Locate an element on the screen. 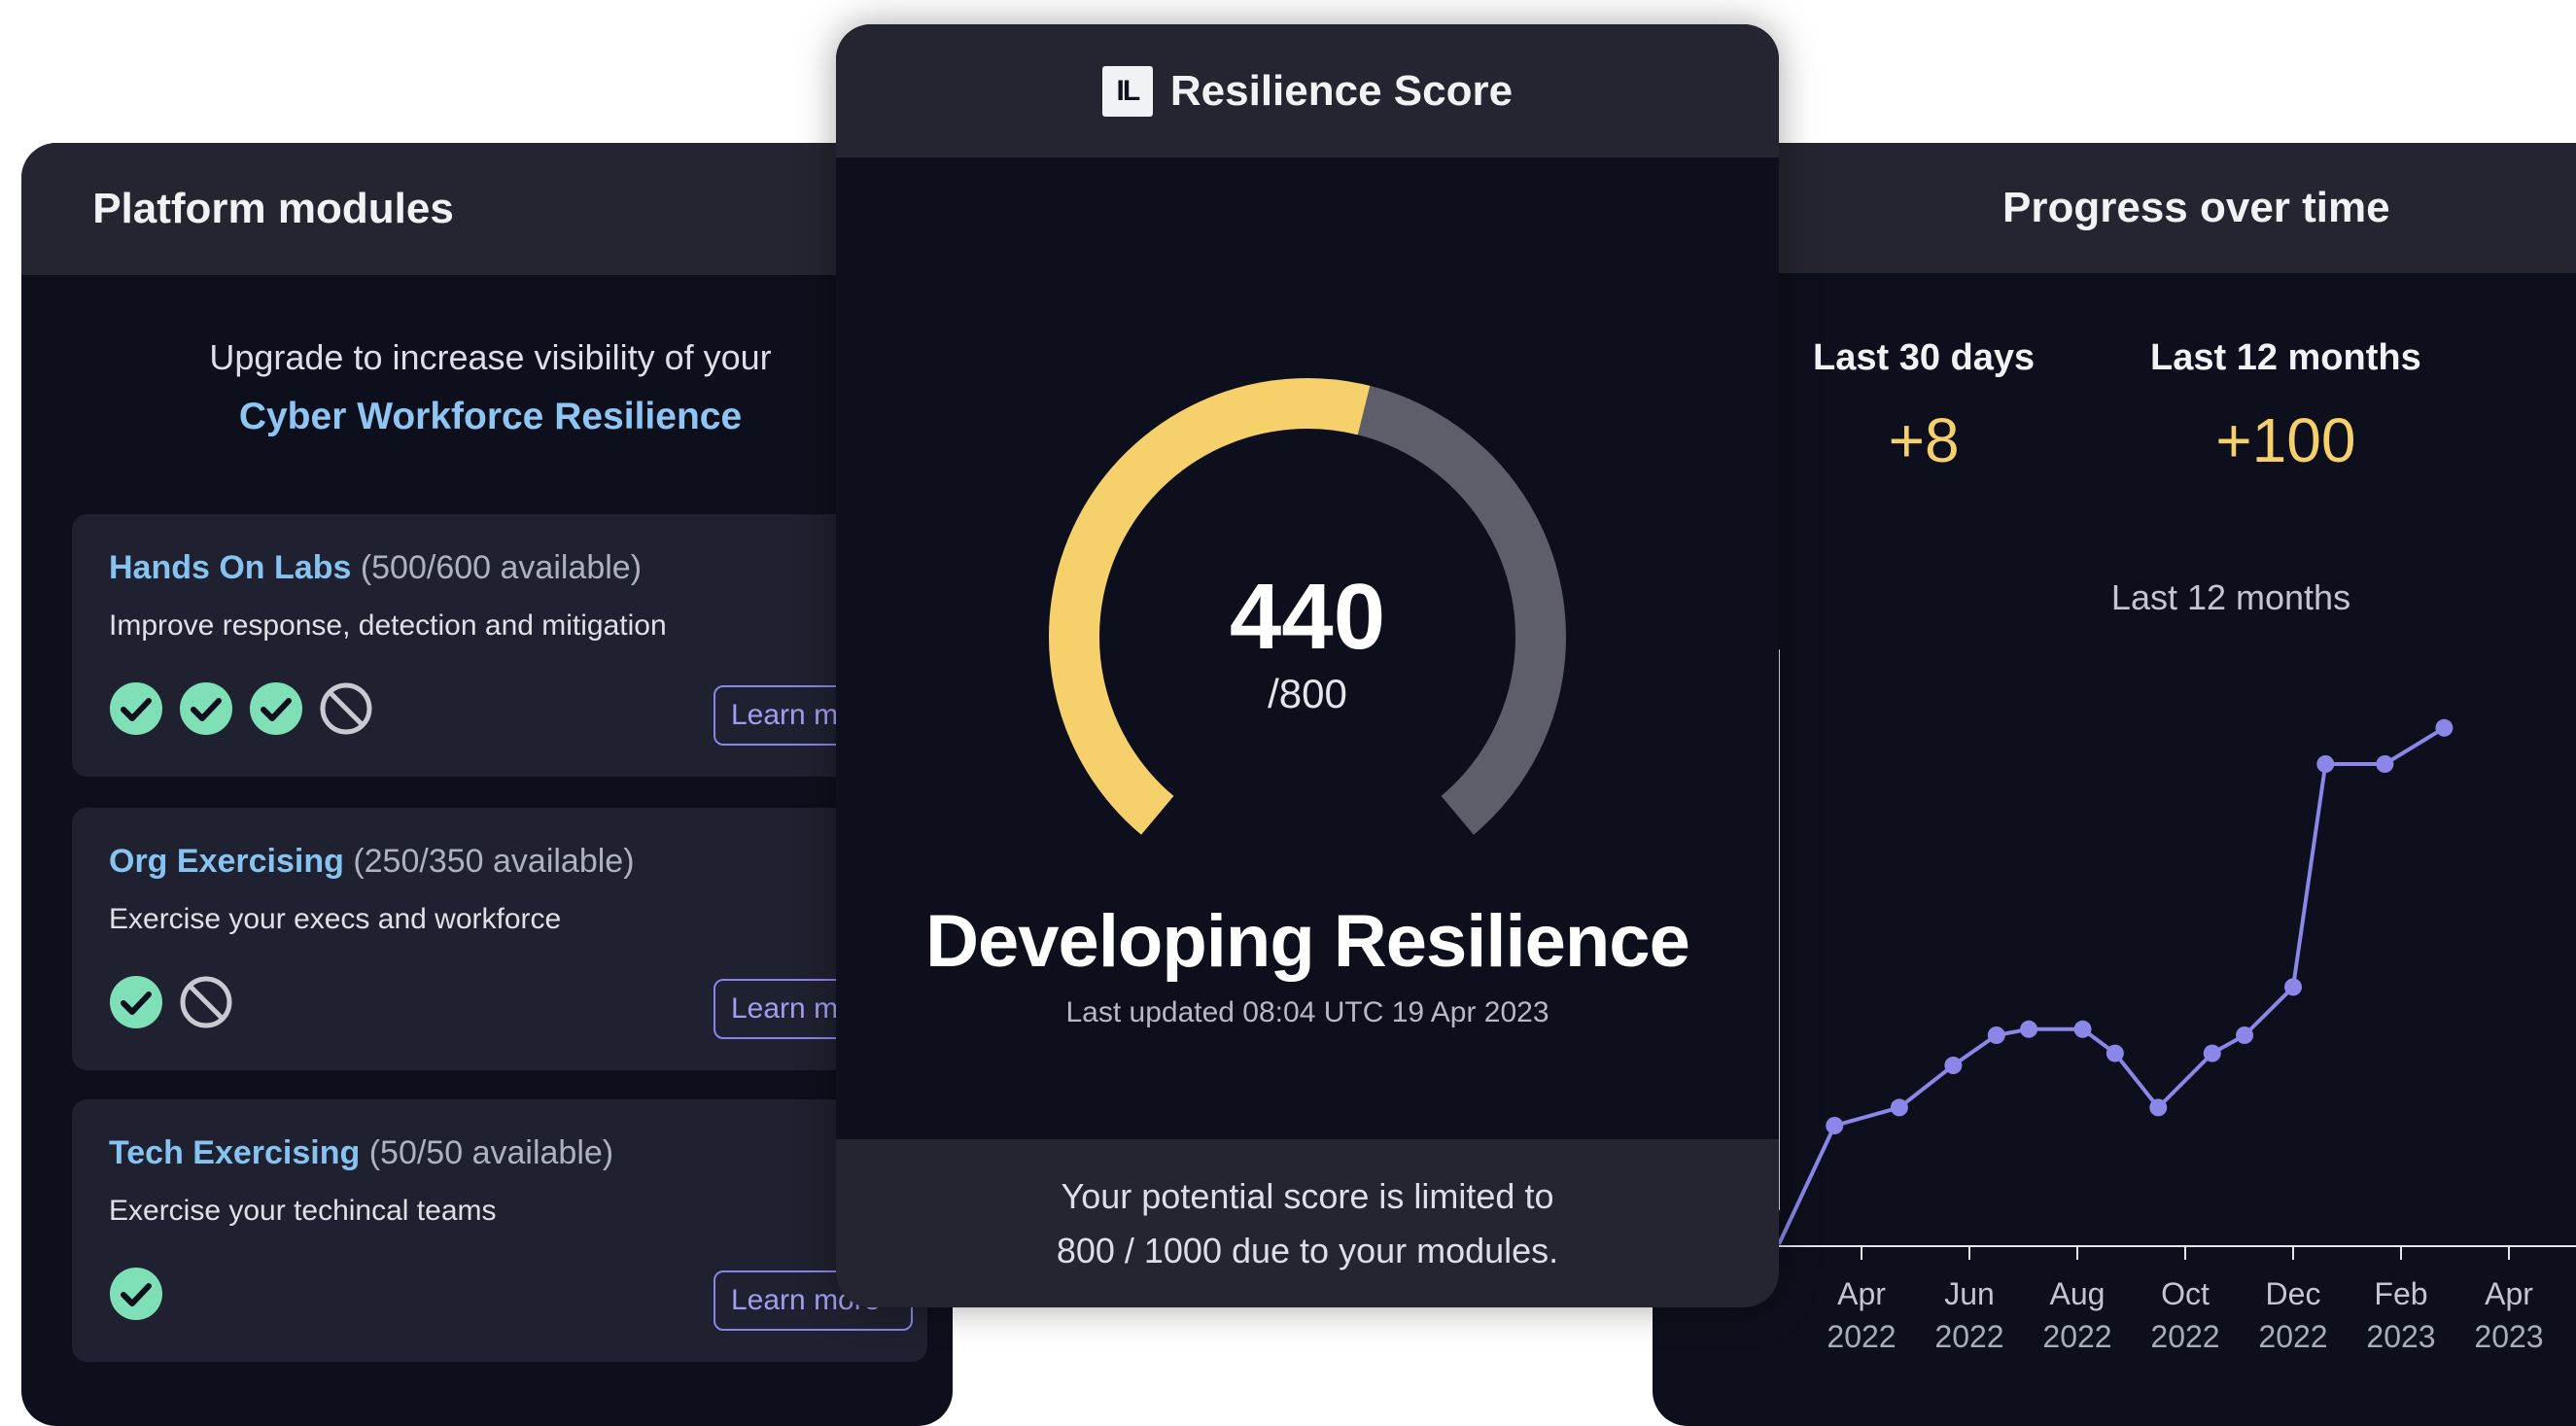 This screenshot has height=1426, width=2576. module-name: Org Exercising is located at coordinates (226, 862).